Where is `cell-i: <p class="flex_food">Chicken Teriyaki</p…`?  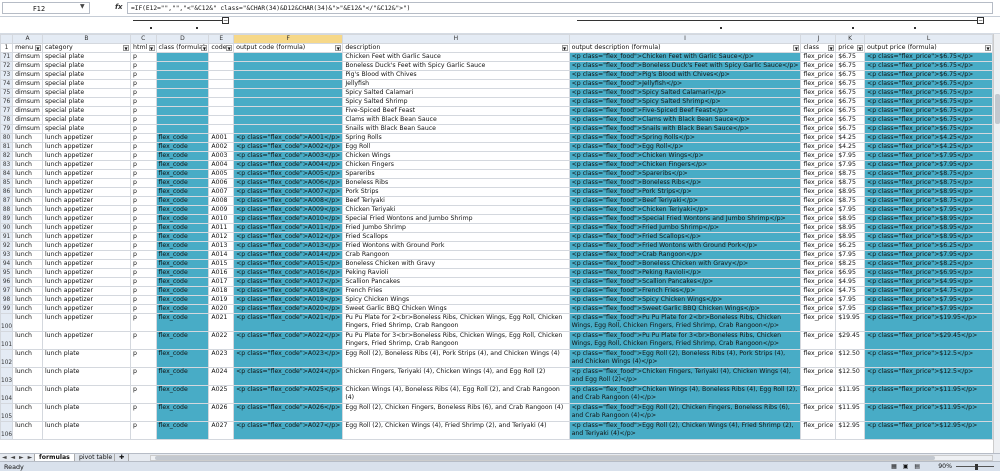 cell-i: <p class="flex_food">Chicken Teriyaki</p… is located at coordinates (685, 210).